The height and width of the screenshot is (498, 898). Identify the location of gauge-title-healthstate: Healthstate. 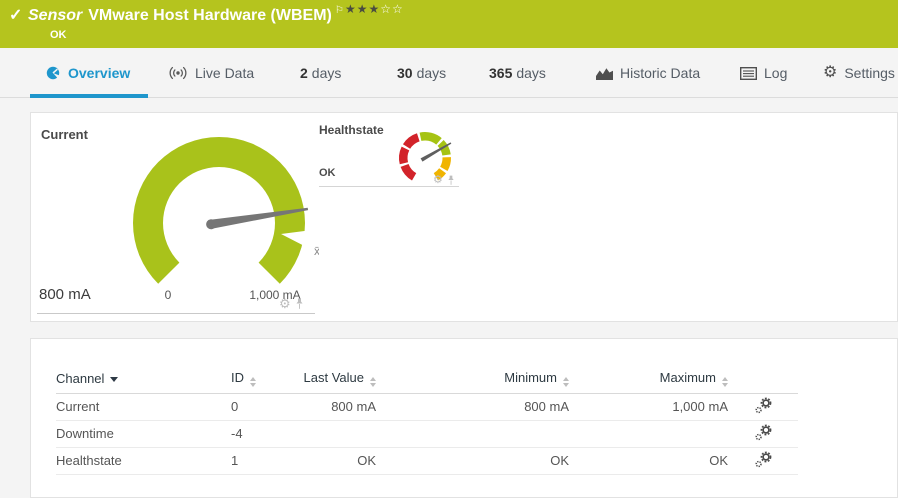
(351, 130).